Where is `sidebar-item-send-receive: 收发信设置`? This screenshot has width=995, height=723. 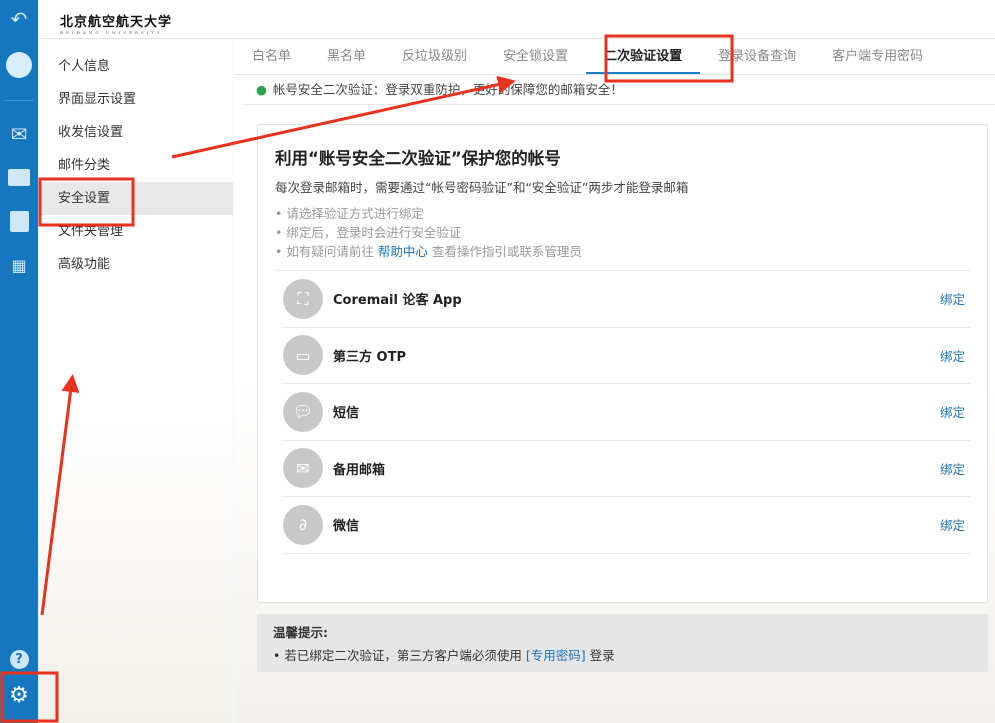
sidebar-item-send-receive: 收发信设置 is located at coordinates (135, 132).